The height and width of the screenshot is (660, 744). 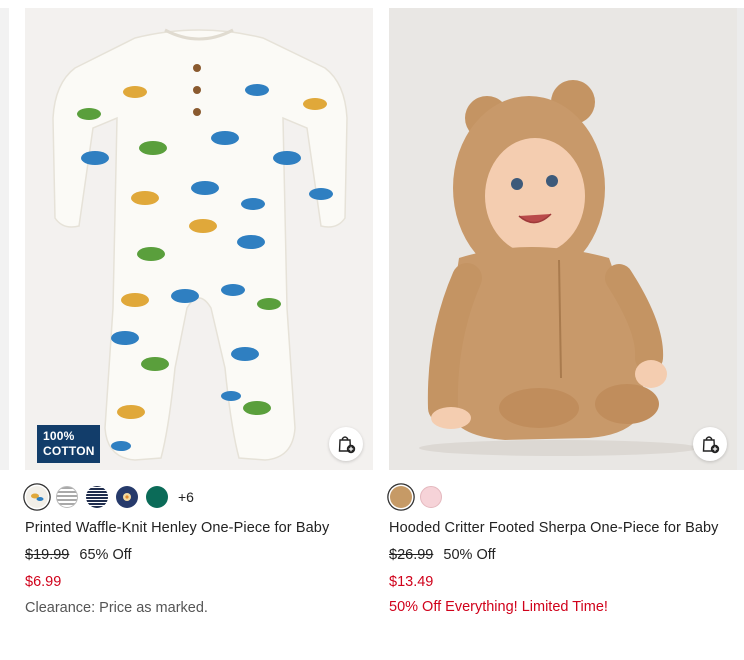 I want to click on badge-line2: COTTON, so click(x=69, y=451).